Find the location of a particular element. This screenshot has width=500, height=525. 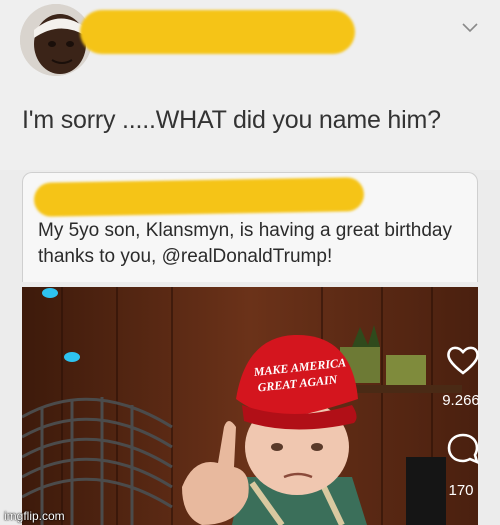

watermark: imgflip.com is located at coordinates (34, 516).